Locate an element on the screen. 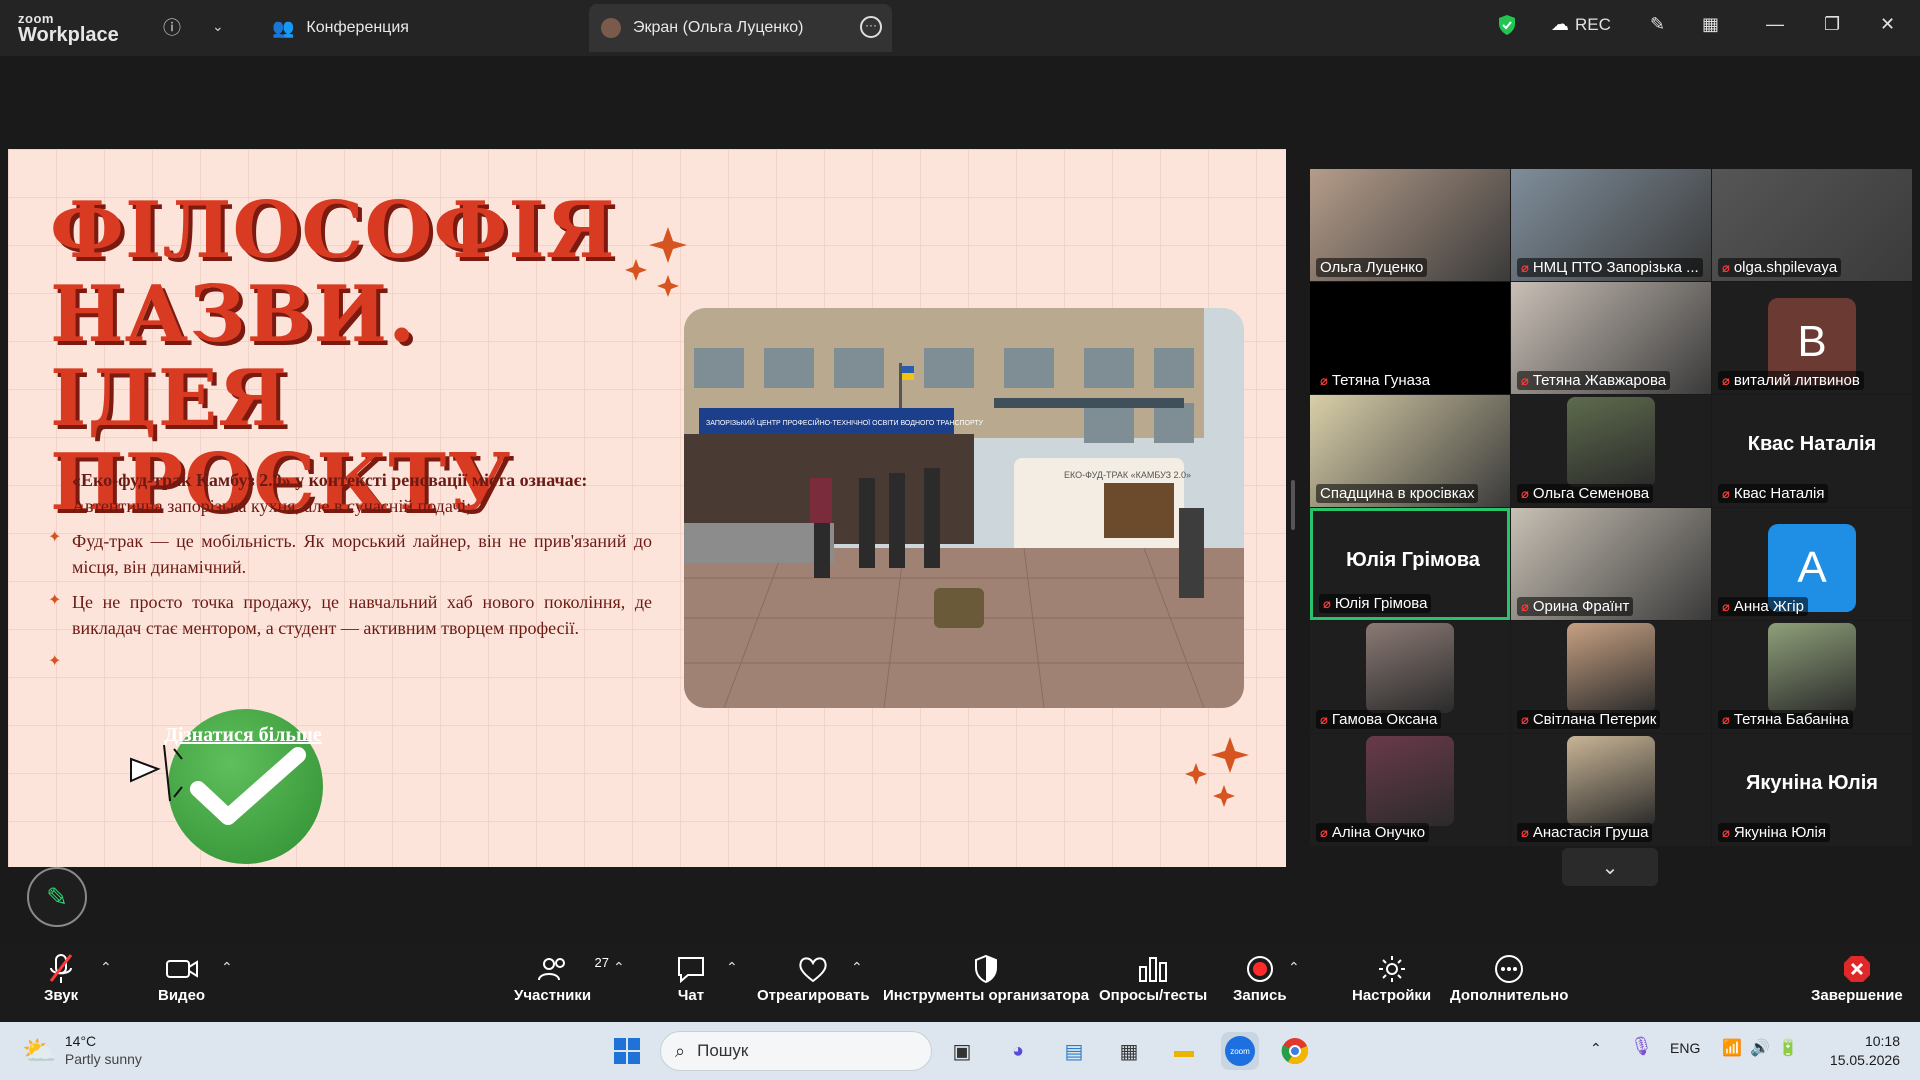 The width and height of the screenshot is (1920, 1080). participant-tile: ⌀ Тетяна Бабаніна is located at coordinates (1812, 677).